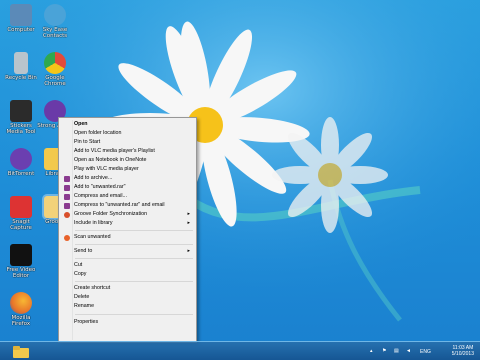  Describe the element at coordinates (106, 169) in the screenshot. I see `menu-item-label: Play with VLC media player` at that location.